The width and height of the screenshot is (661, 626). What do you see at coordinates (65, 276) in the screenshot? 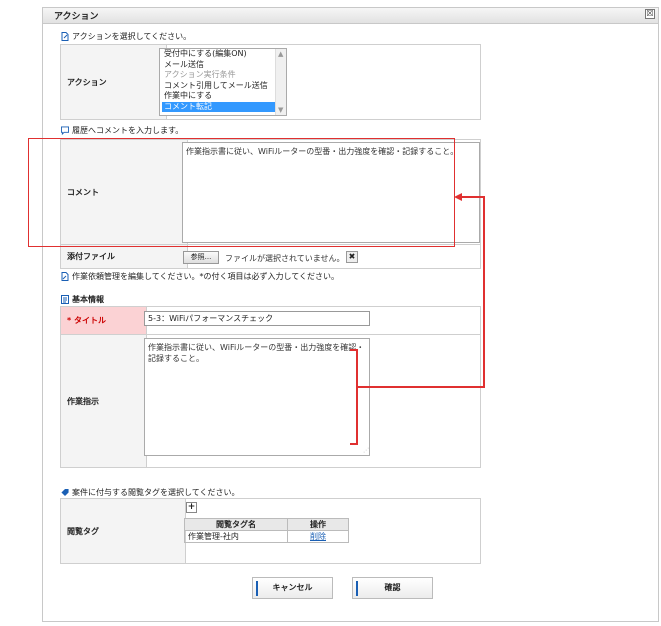
I see `edit-document-icon` at bounding box center [65, 276].